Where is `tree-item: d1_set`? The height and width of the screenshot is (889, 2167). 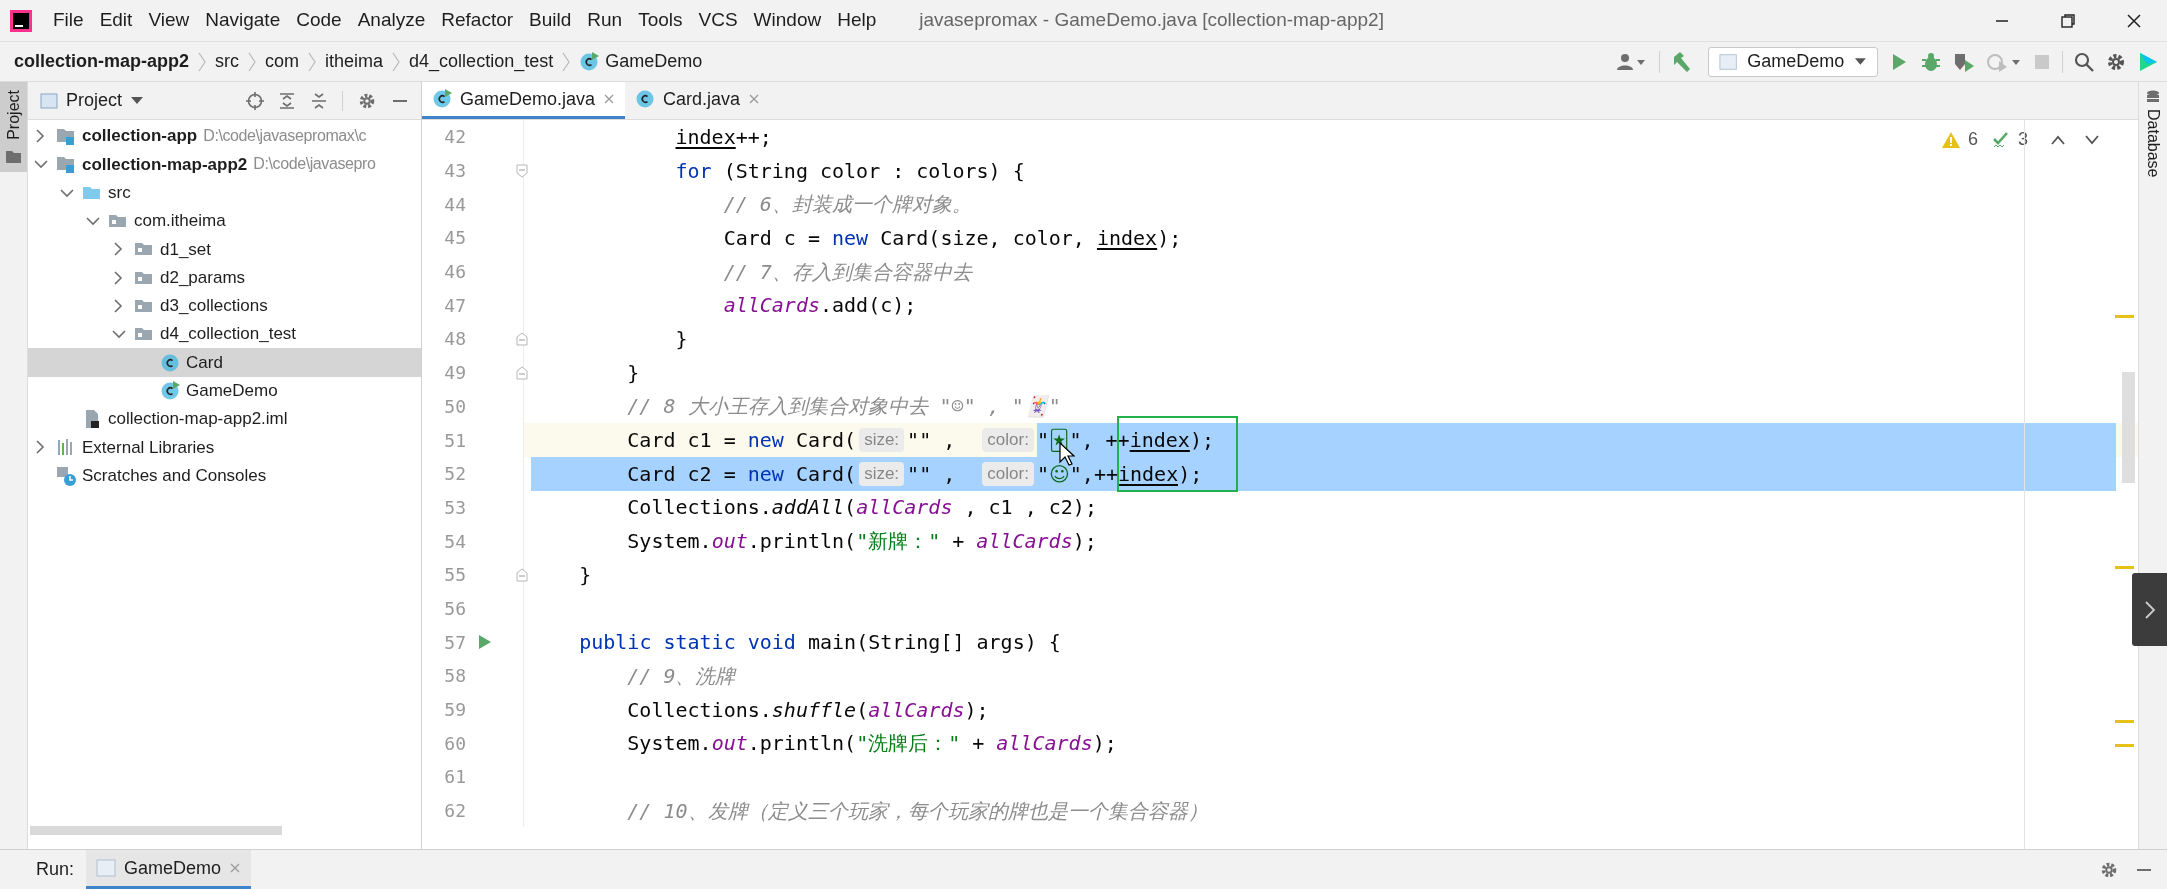
tree-item: d1_set is located at coordinates (224, 249).